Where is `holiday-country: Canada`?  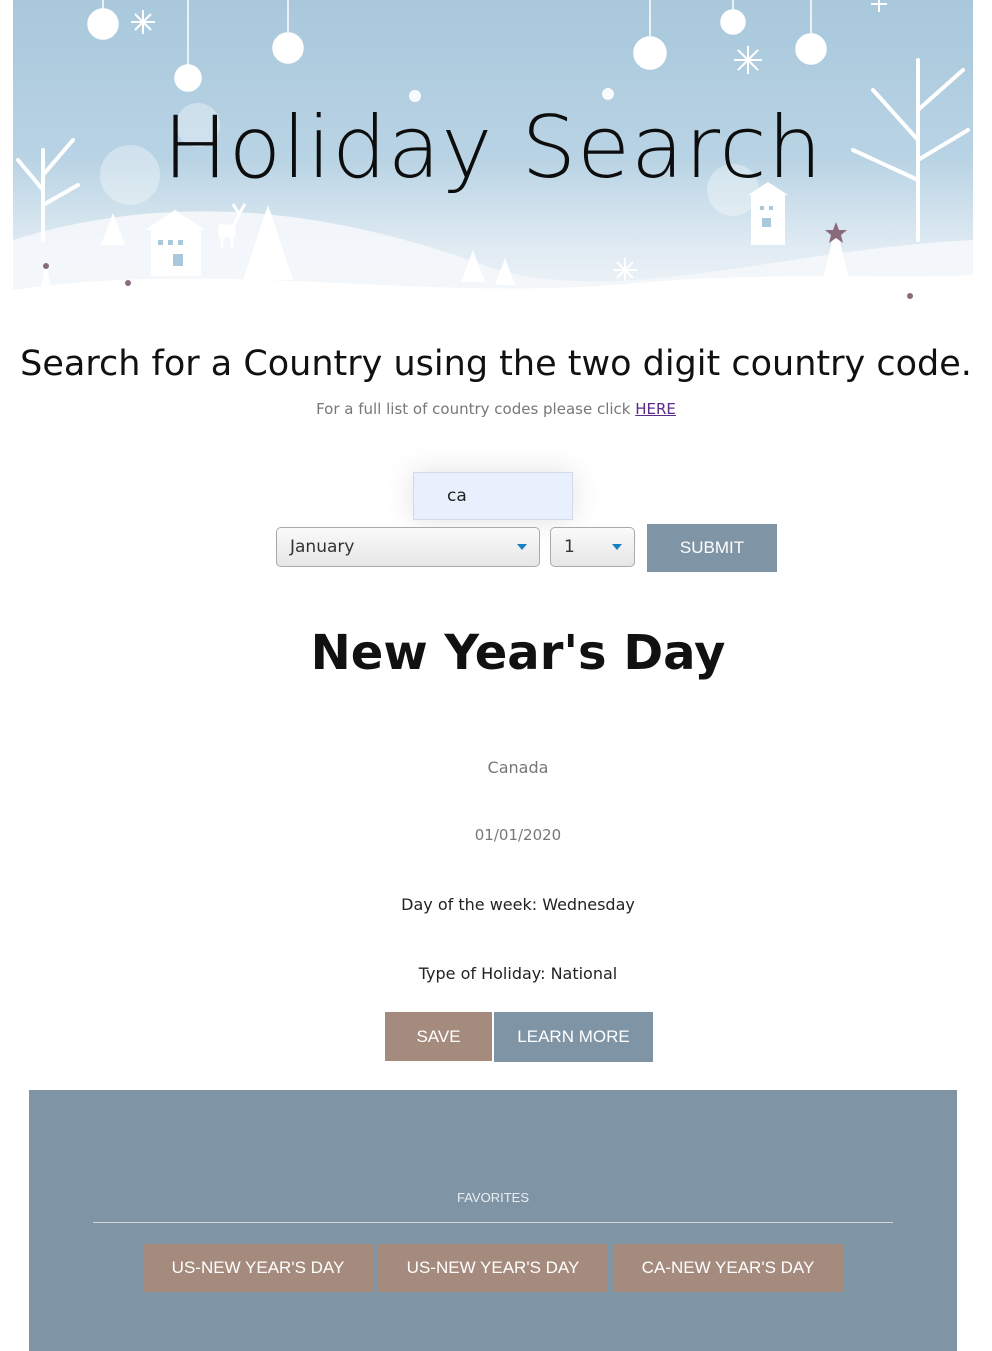
holiday-country: Canada is located at coordinates (518, 767).